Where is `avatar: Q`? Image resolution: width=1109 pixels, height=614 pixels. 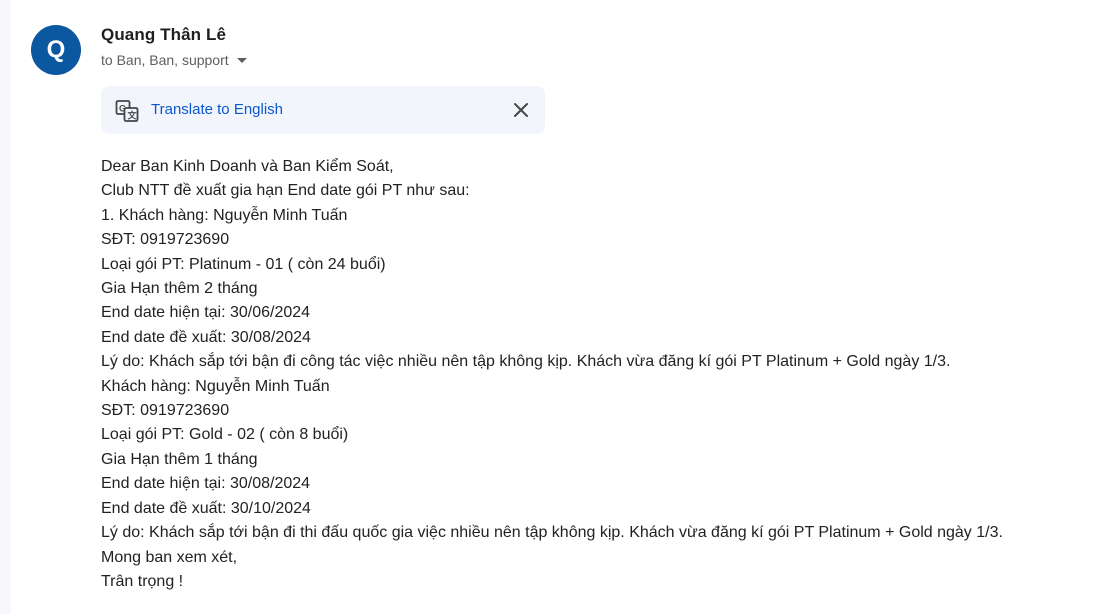 avatar: Q is located at coordinates (56, 50).